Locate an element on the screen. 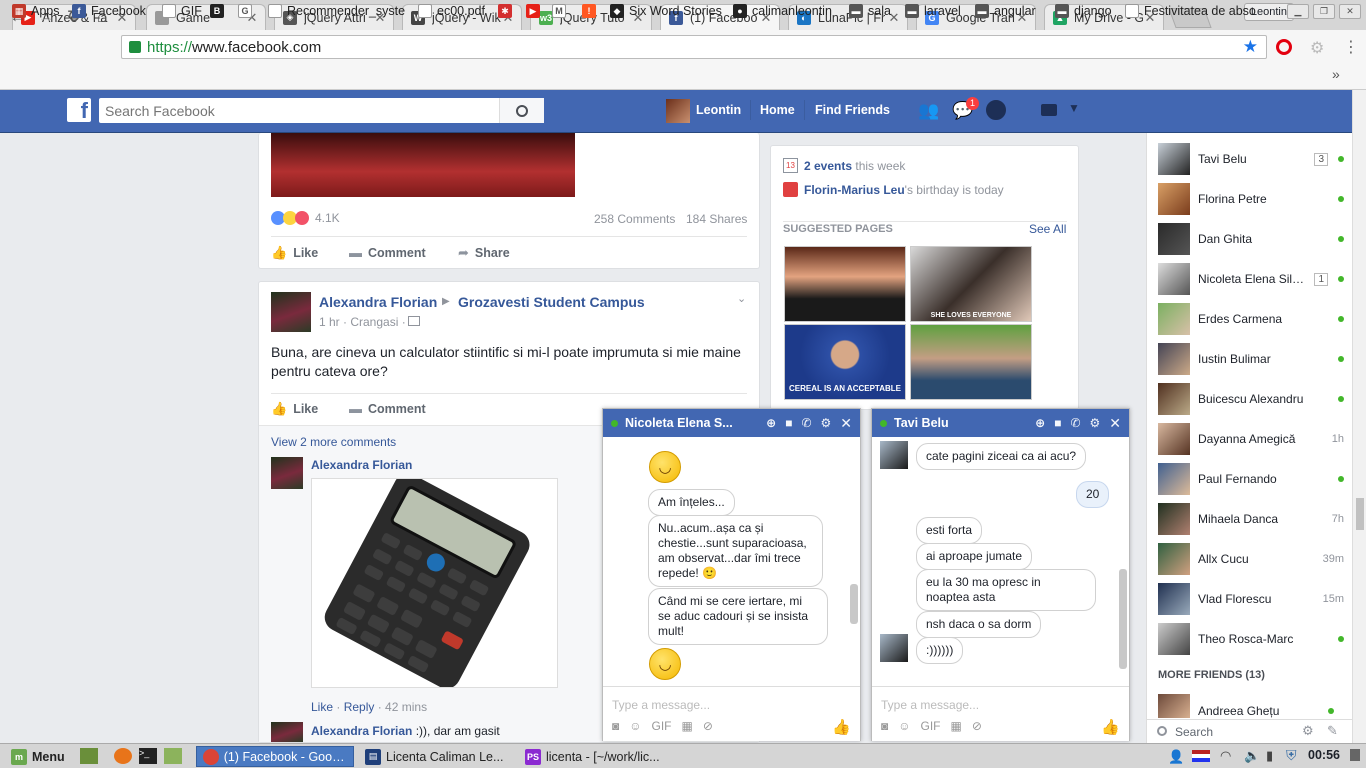 This screenshot has width=1366, height=768. group-link: Grozavesti Student Campus is located at coordinates (551, 302).